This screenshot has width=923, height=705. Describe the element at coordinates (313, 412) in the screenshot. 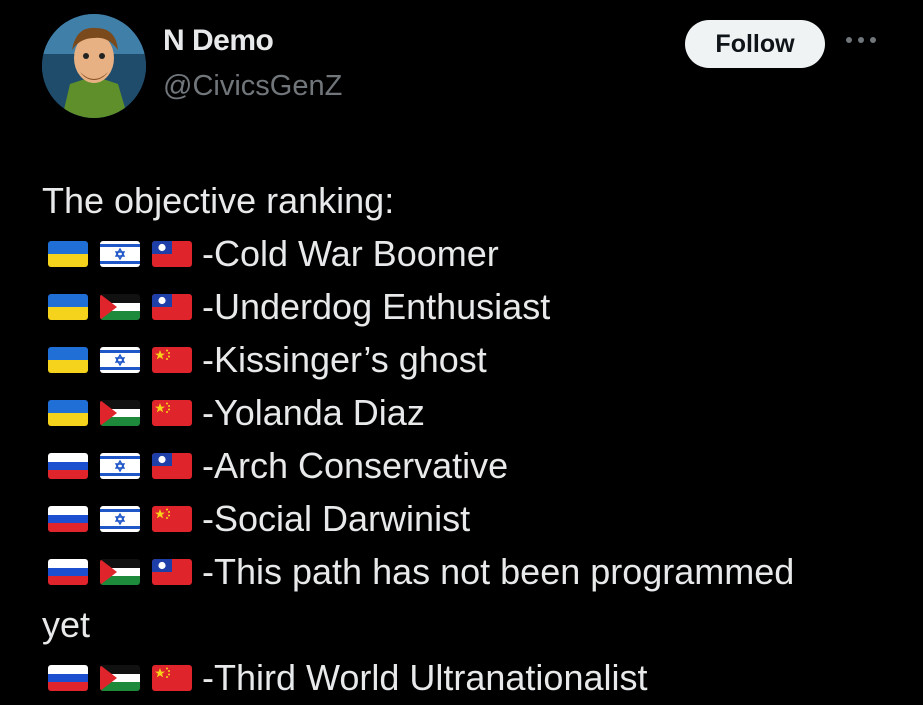

I see `ranking-label: -Yolanda Diaz` at that location.